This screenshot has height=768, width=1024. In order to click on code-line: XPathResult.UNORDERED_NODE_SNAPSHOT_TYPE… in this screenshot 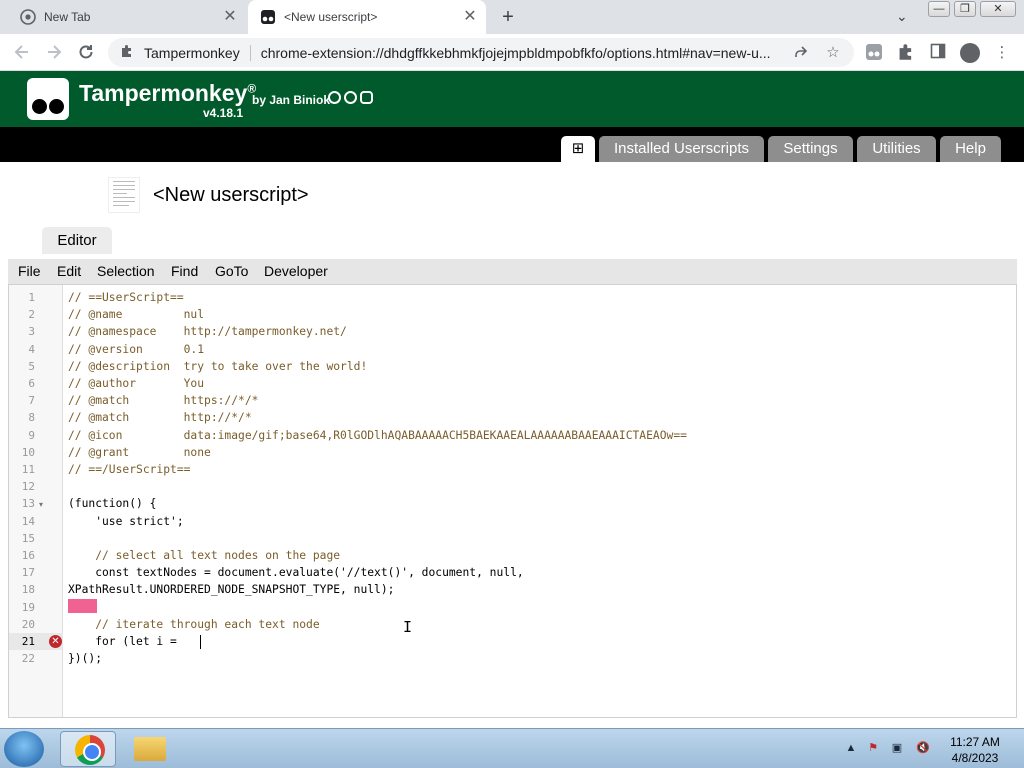, I will do `click(231, 589)`.